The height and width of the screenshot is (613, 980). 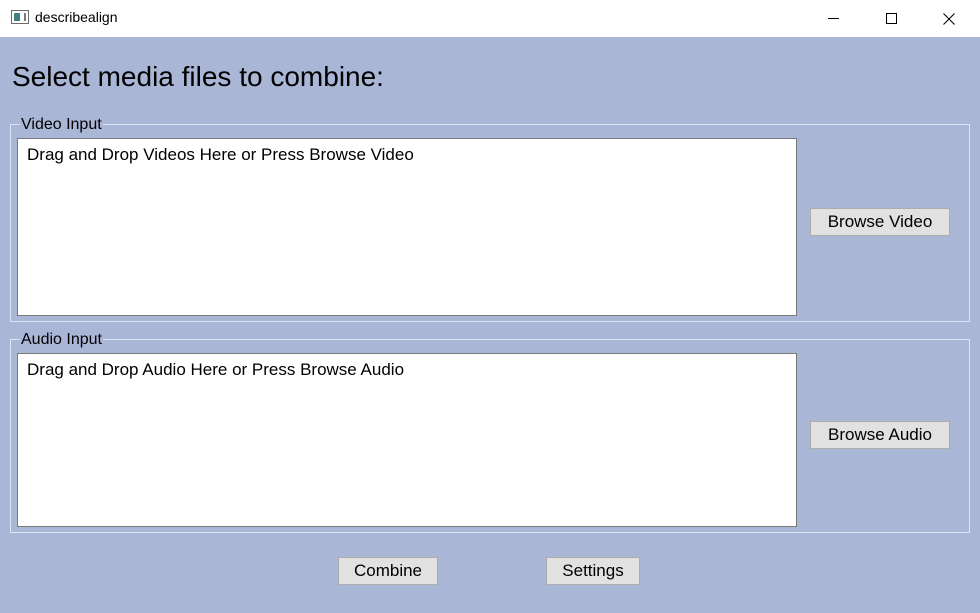 I want to click on browse-video-button: Browse Video, so click(x=880, y=222).